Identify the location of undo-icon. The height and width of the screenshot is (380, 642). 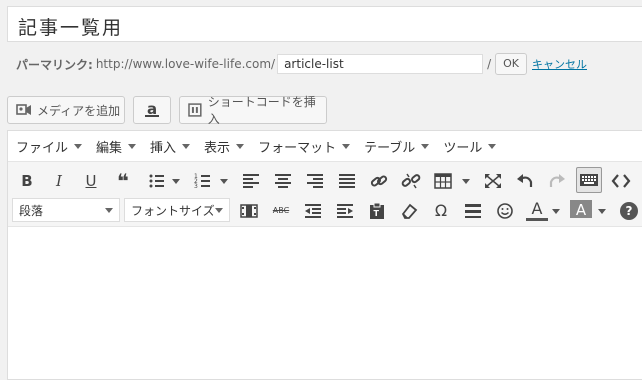
(525, 181).